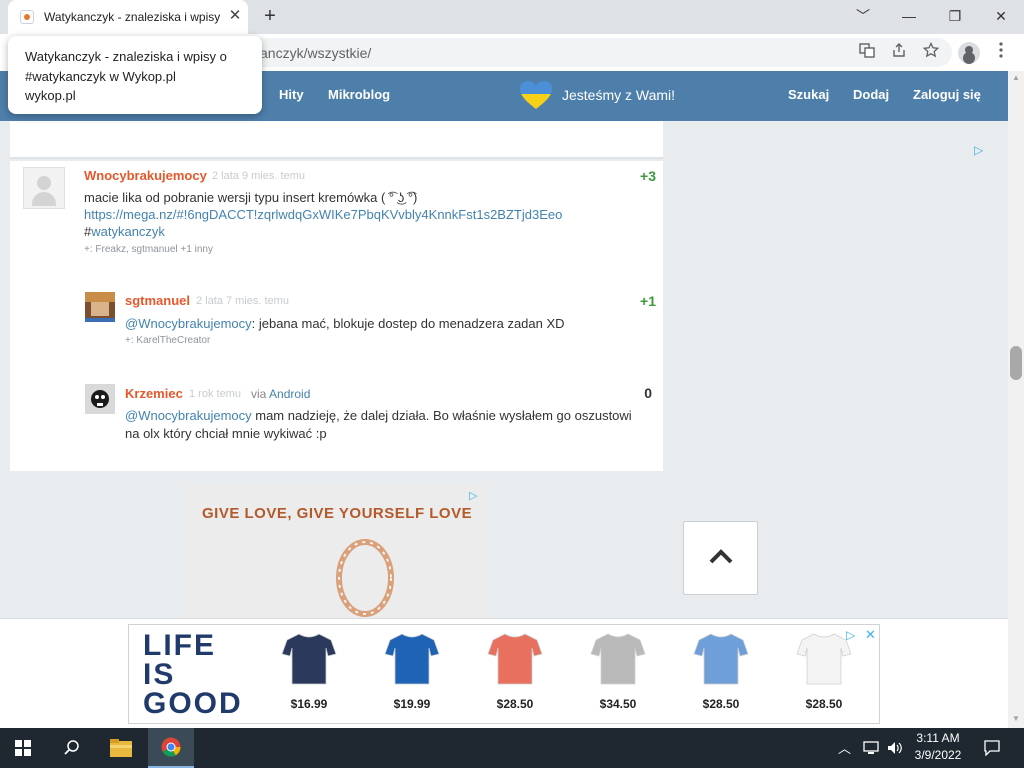  What do you see at coordinates (145, 175) in the screenshot?
I see `post-author: Wnocybrakujemocy` at bounding box center [145, 175].